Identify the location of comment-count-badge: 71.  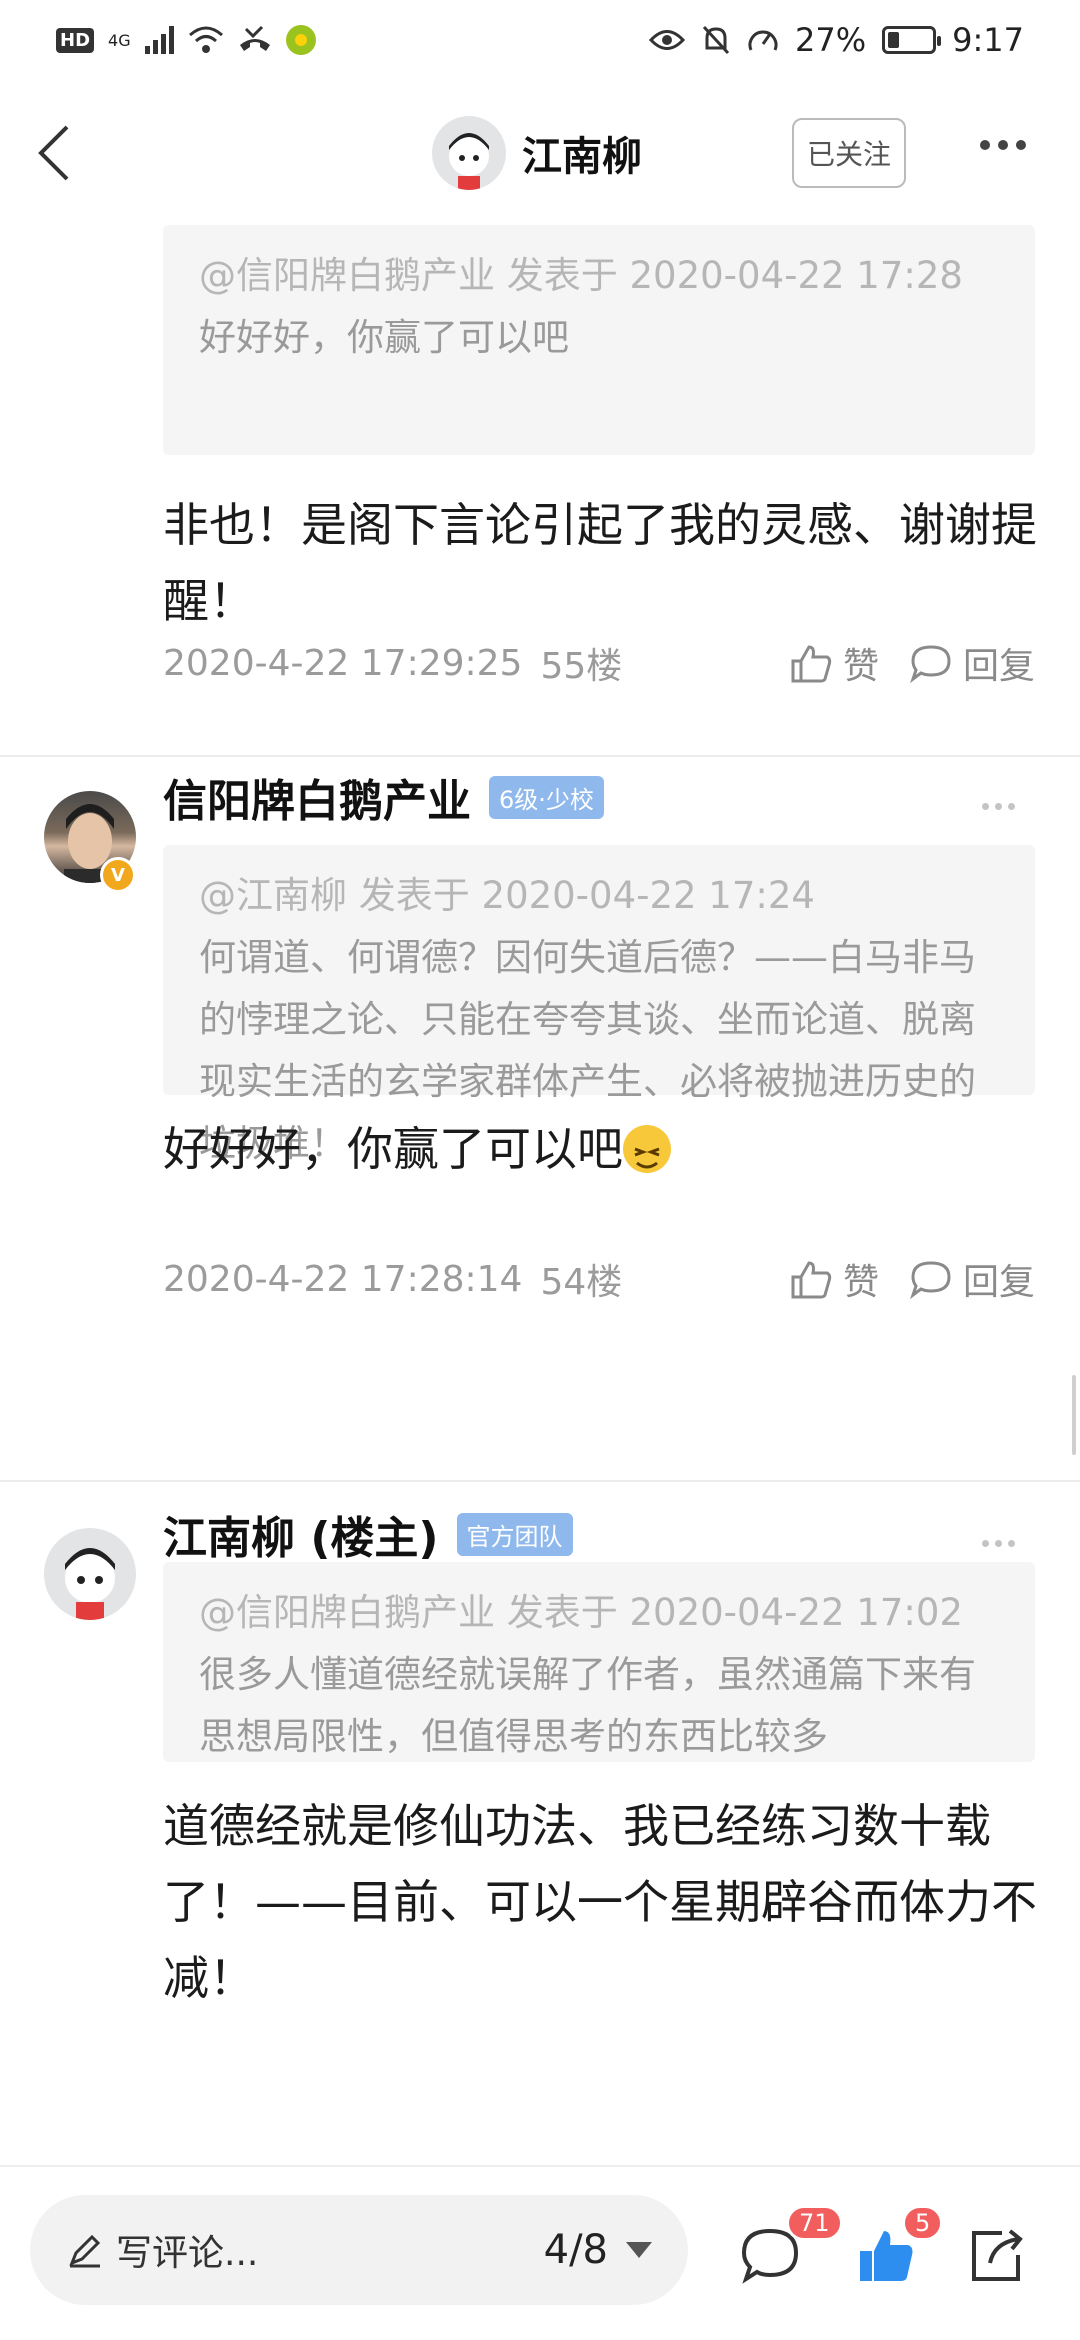
(814, 2223).